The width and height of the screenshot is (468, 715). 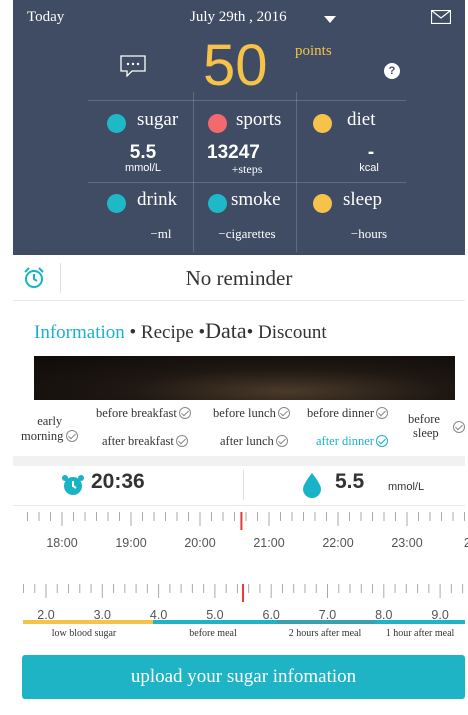 I want to click on tab-recipe: Recipe, so click(x=167, y=332).